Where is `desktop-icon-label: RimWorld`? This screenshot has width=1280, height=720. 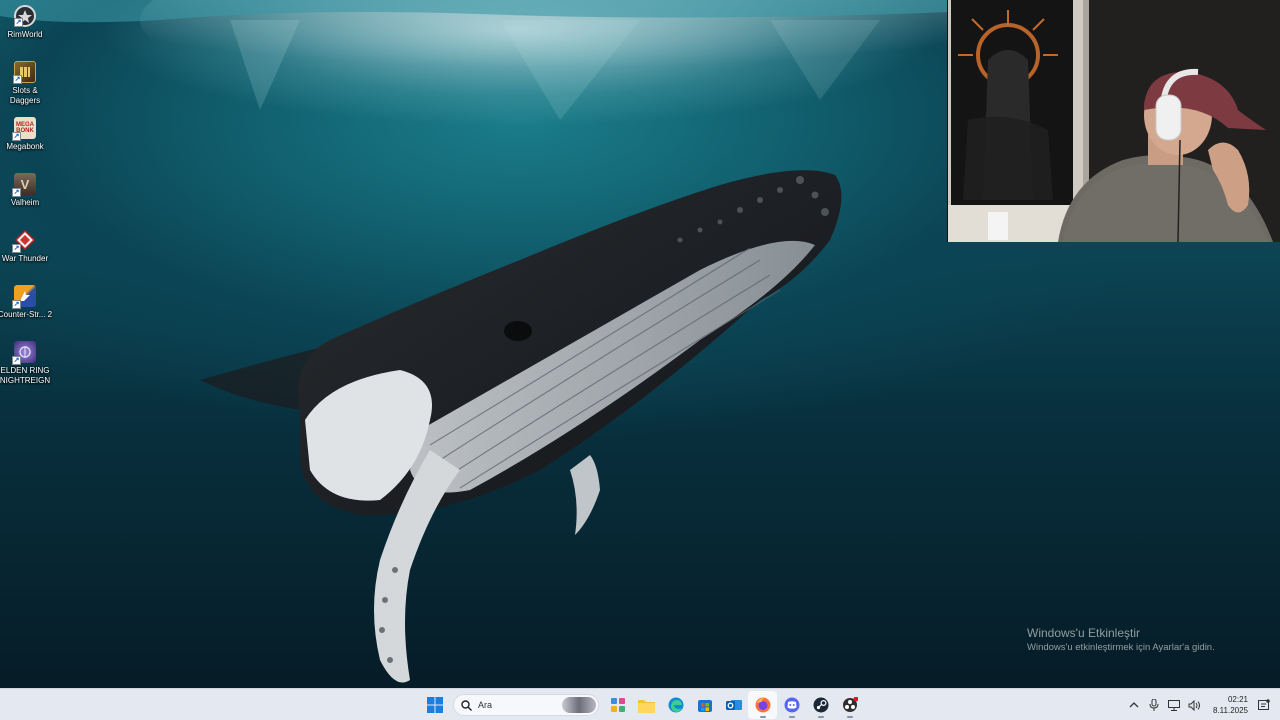 desktop-icon-label: RimWorld is located at coordinates (25, 34).